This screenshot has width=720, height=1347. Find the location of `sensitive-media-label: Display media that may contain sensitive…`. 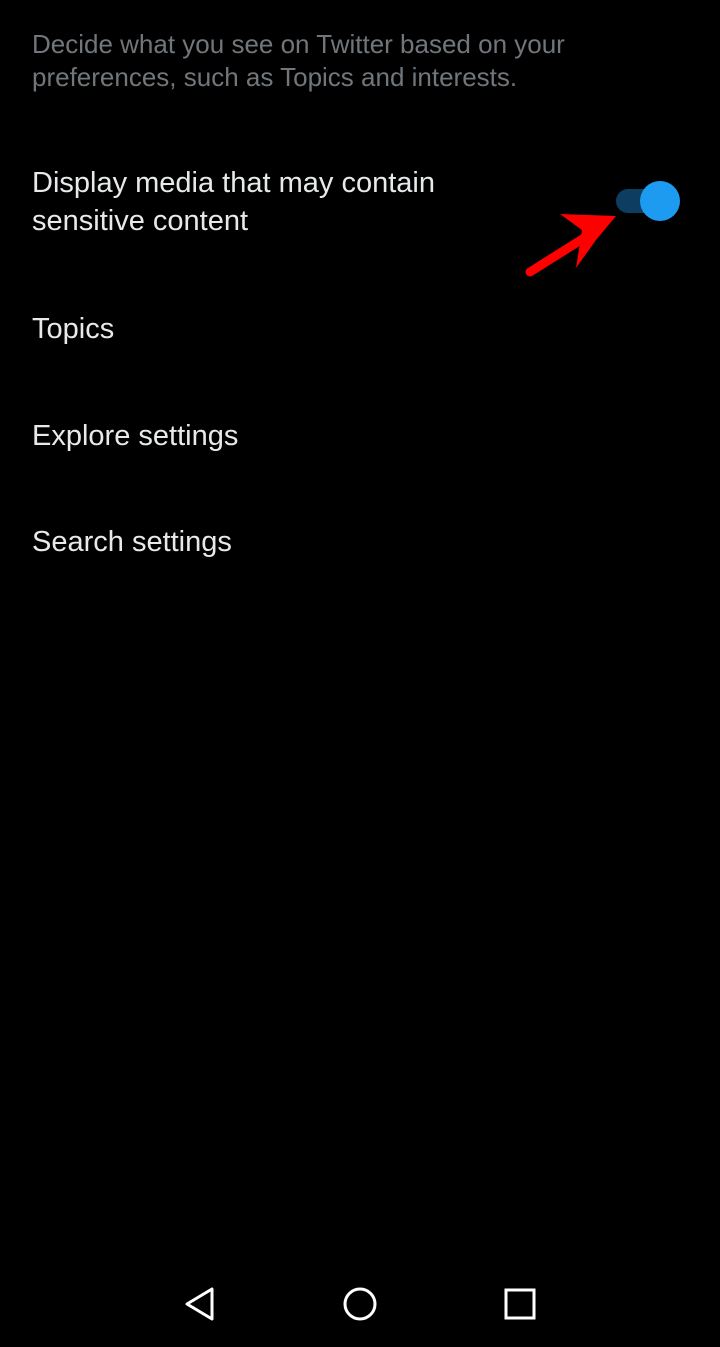

sensitive-media-label: Display media that may contain sensitive… is located at coordinates (233, 202).